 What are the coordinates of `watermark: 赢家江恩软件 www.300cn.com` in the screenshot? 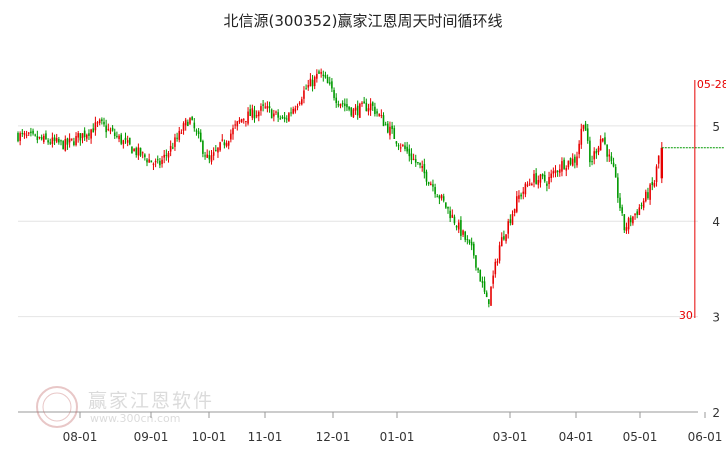 It's located at (140, 408).